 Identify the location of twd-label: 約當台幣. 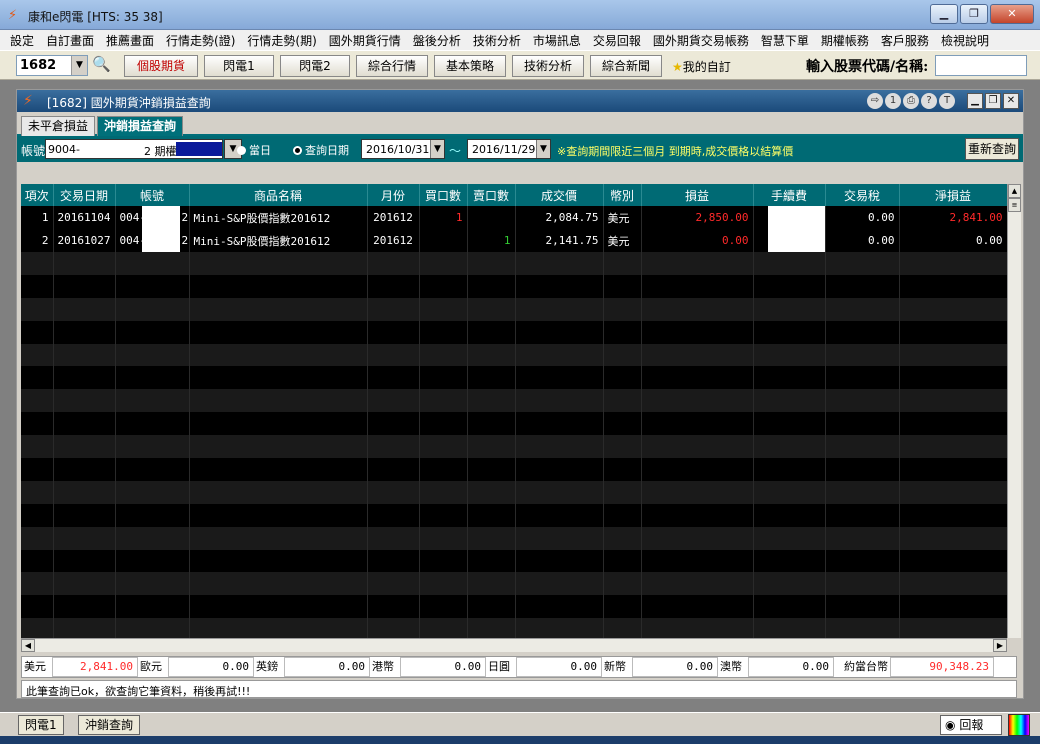
(866, 666).